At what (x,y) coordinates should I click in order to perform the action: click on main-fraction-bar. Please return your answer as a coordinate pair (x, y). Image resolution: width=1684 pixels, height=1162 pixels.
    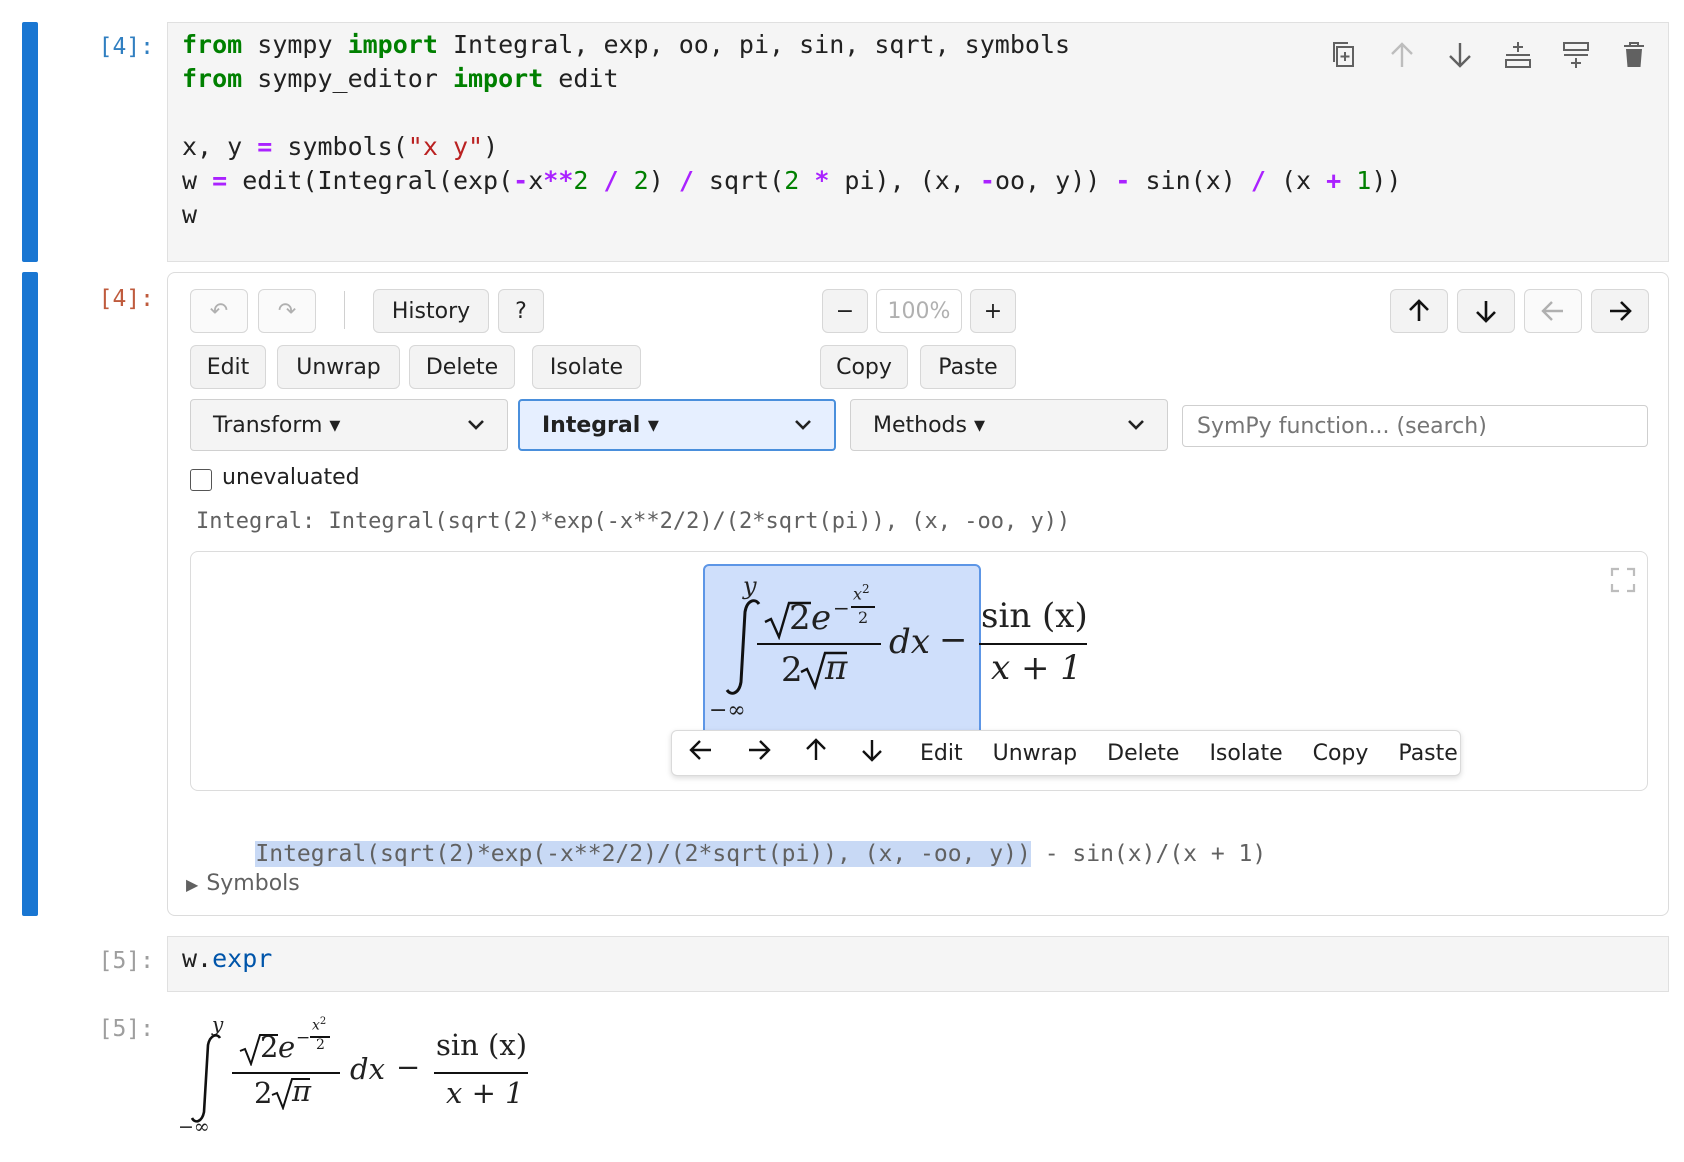
    Looking at the image, I should click on (819, 644).